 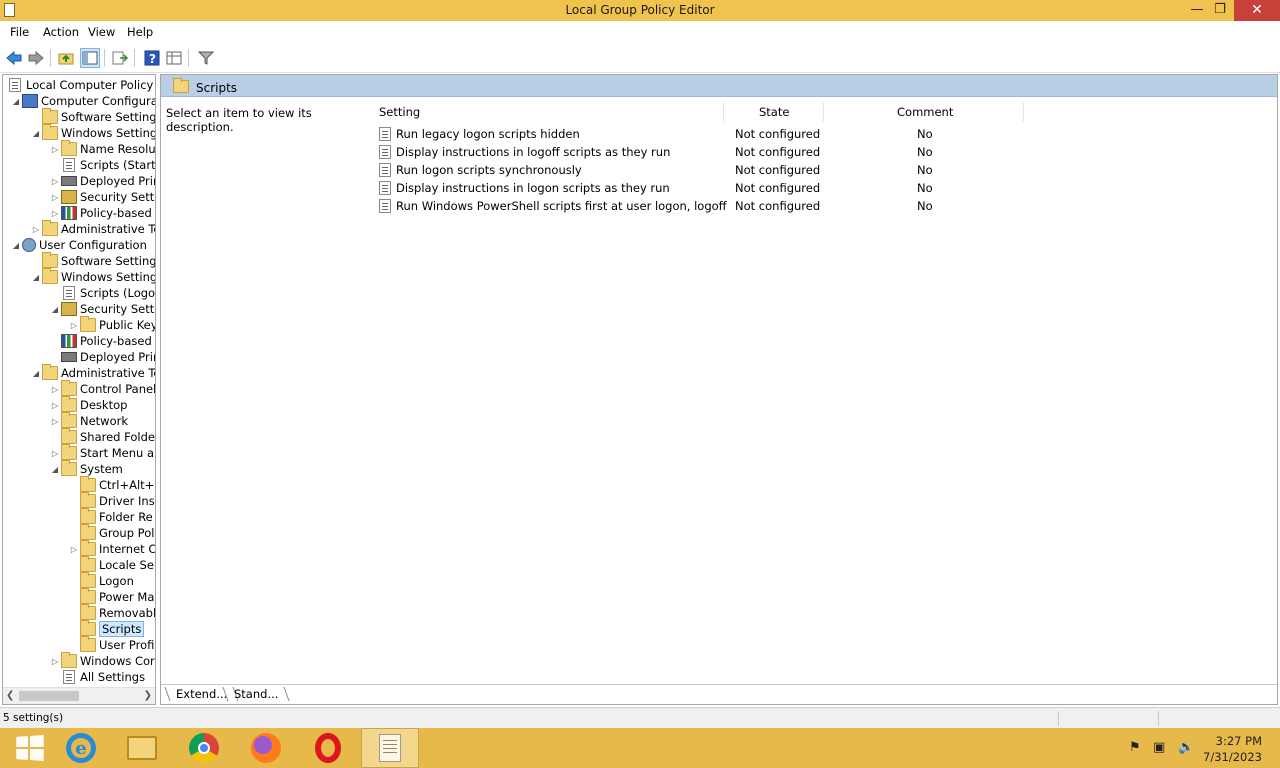 I want to click on restore-icon: ❐, so click(x=1220, y=10).